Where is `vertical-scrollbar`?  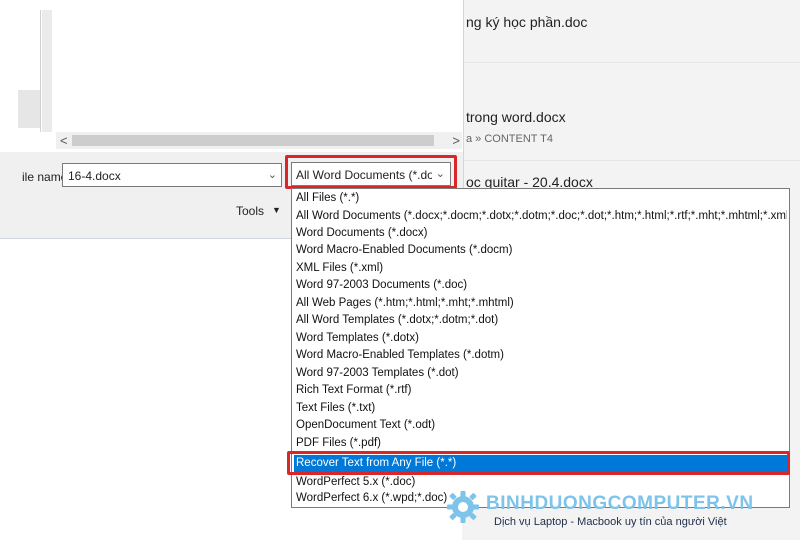 vertical-scrollbar is located at coordinates (47, 71).